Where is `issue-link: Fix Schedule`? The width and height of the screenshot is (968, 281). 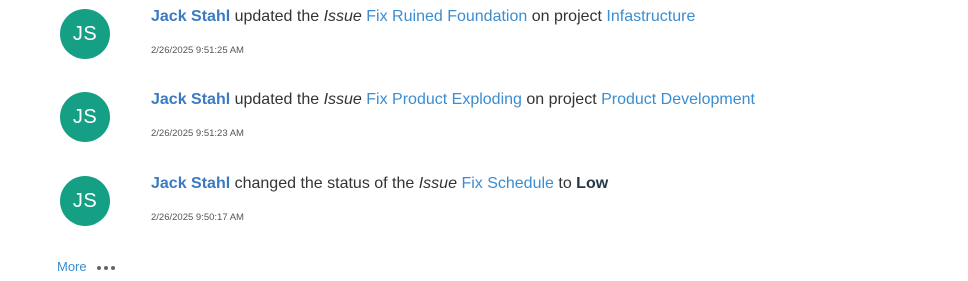
issue-link: Fix Schedule is located at coordinates (507, 183).